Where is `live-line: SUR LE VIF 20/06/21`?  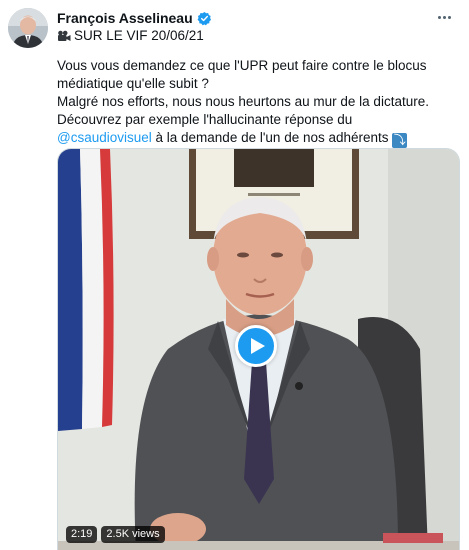 live-line: SUR LE VIF 20/06/21 is located at coordinates (130, 35).